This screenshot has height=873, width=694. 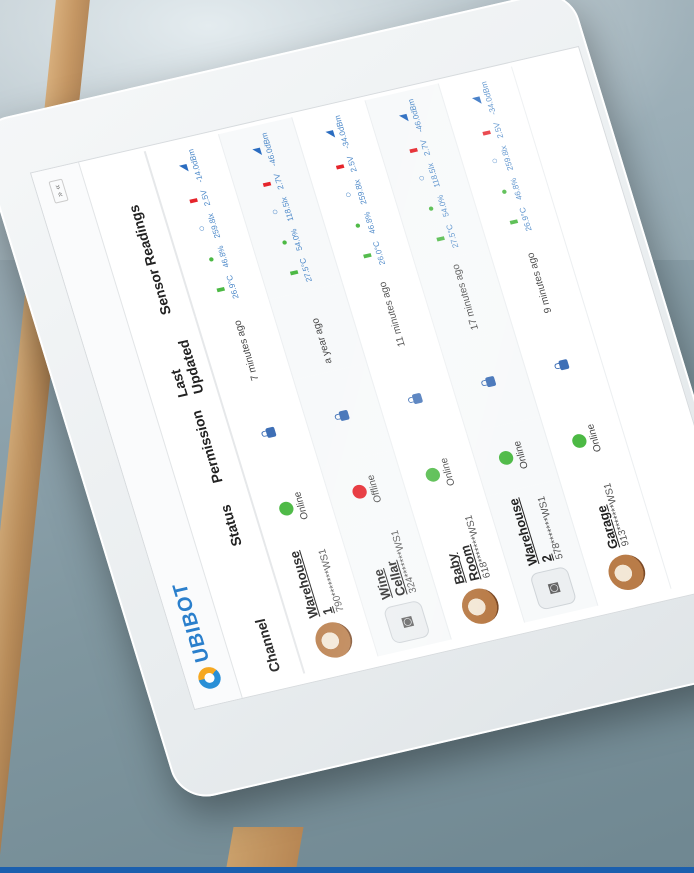 I want to click on bottom-accent-bar, so click(x=347, y=870).